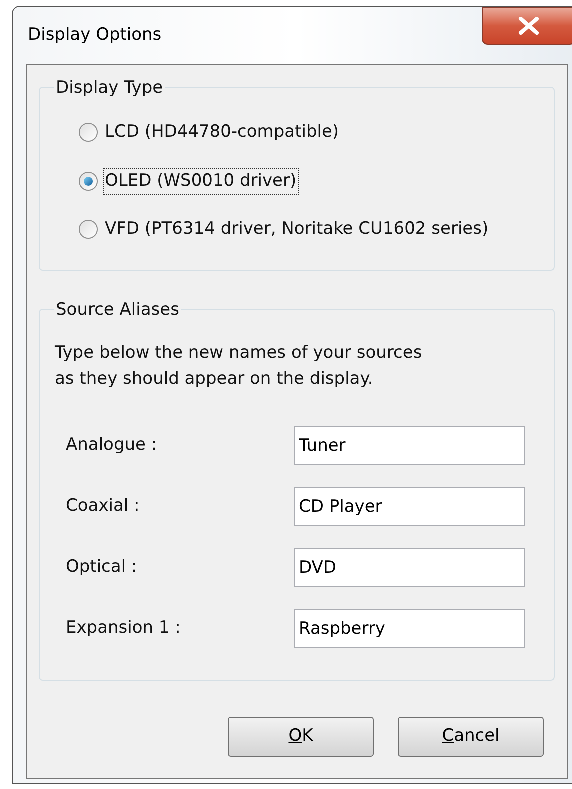 This screenshot has height=789, width=572. What do you see at coordinates (102, 567) in the screenshot?
I see `field-label: Optical :` at bounding box center [102, 567].